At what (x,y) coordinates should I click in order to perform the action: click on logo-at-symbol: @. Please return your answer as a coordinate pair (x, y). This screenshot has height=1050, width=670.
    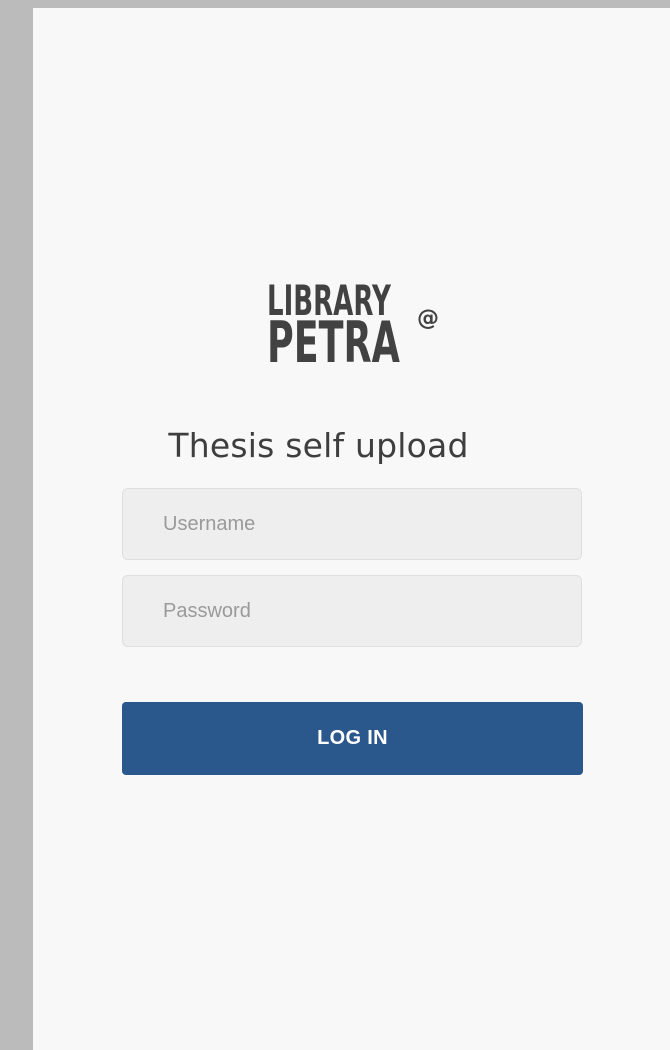
    Looking at the image, I should click on (428, 318).